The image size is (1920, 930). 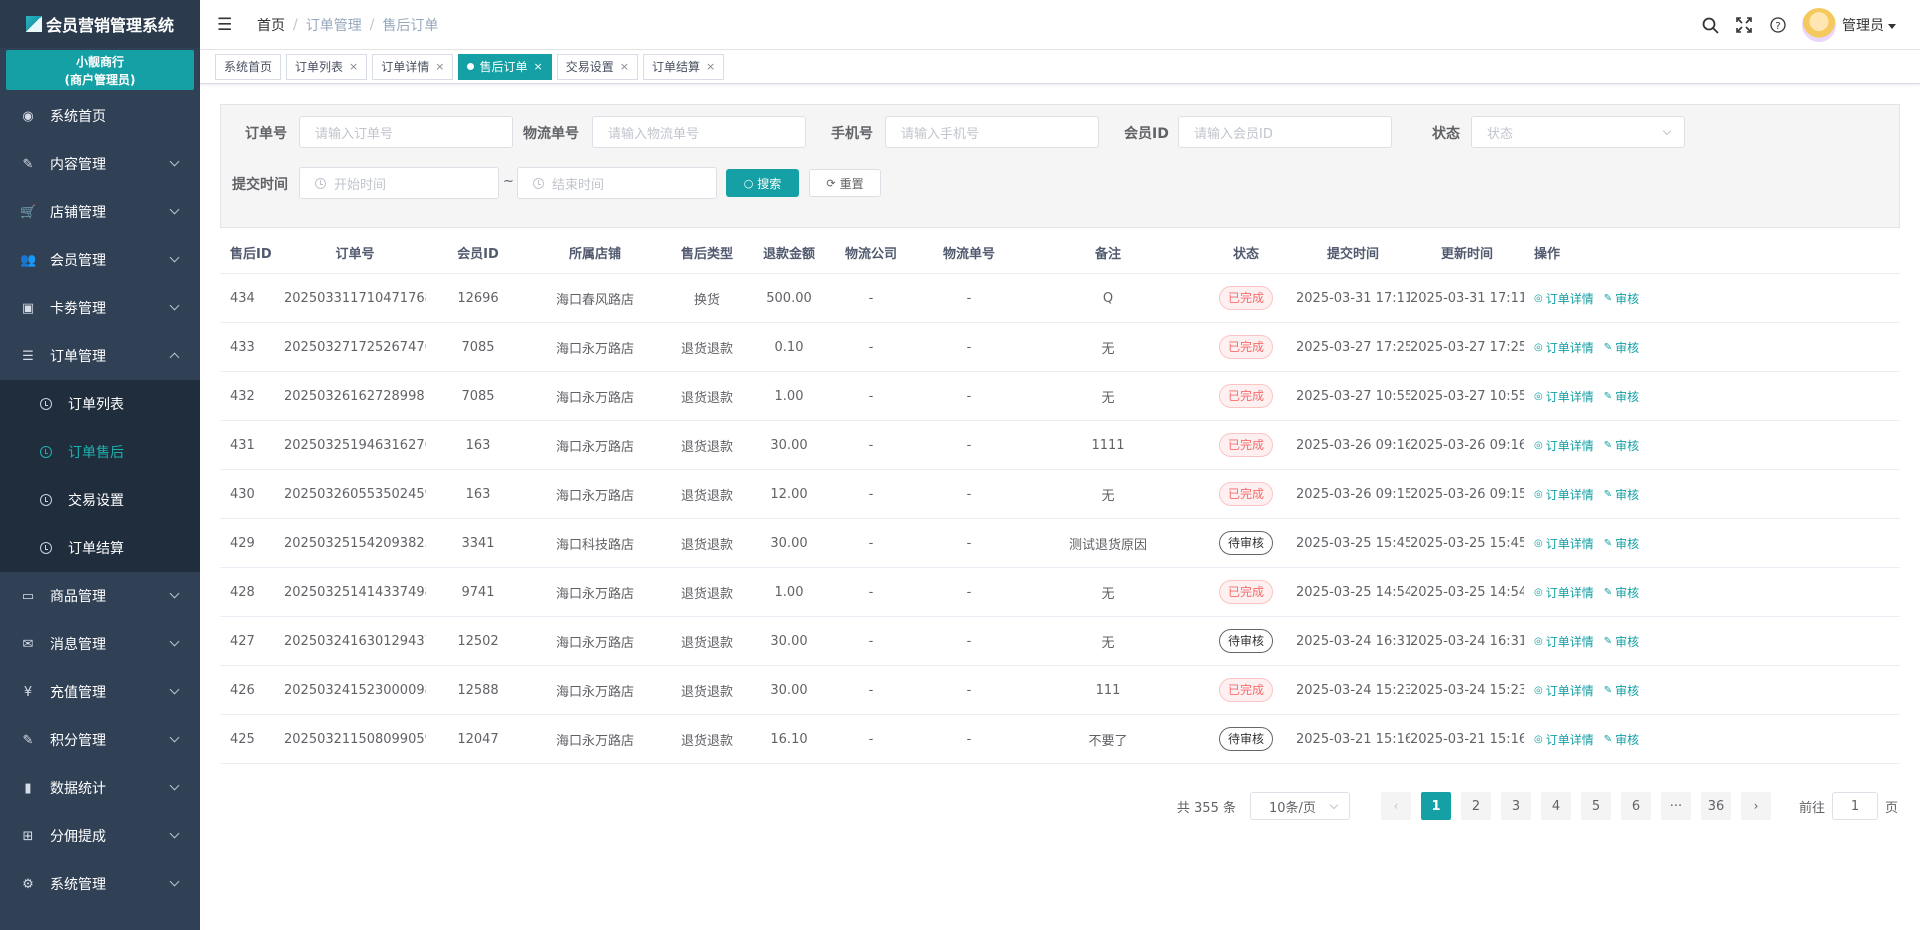 I want to click on page-button: 2, so click(x=1475, y=806).